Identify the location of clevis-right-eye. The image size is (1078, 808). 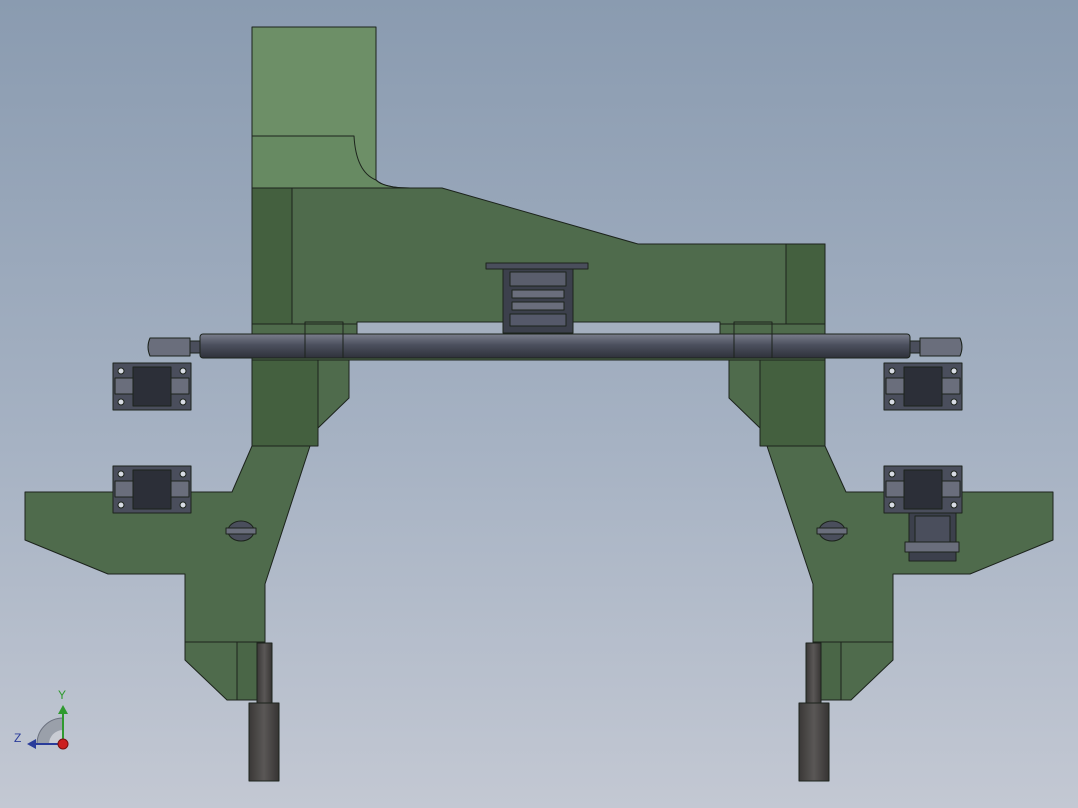
(941, 347).